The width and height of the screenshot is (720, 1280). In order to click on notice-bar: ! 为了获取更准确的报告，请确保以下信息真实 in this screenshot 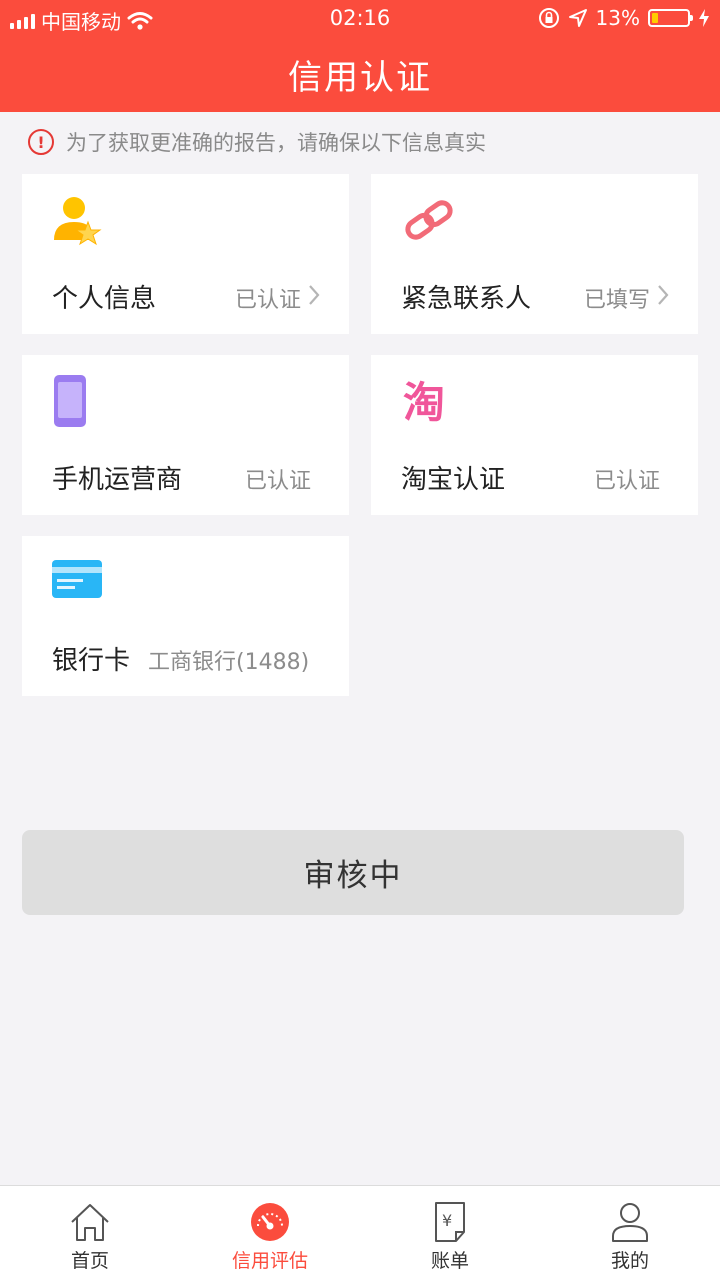, I will do `click(257, 142)`.